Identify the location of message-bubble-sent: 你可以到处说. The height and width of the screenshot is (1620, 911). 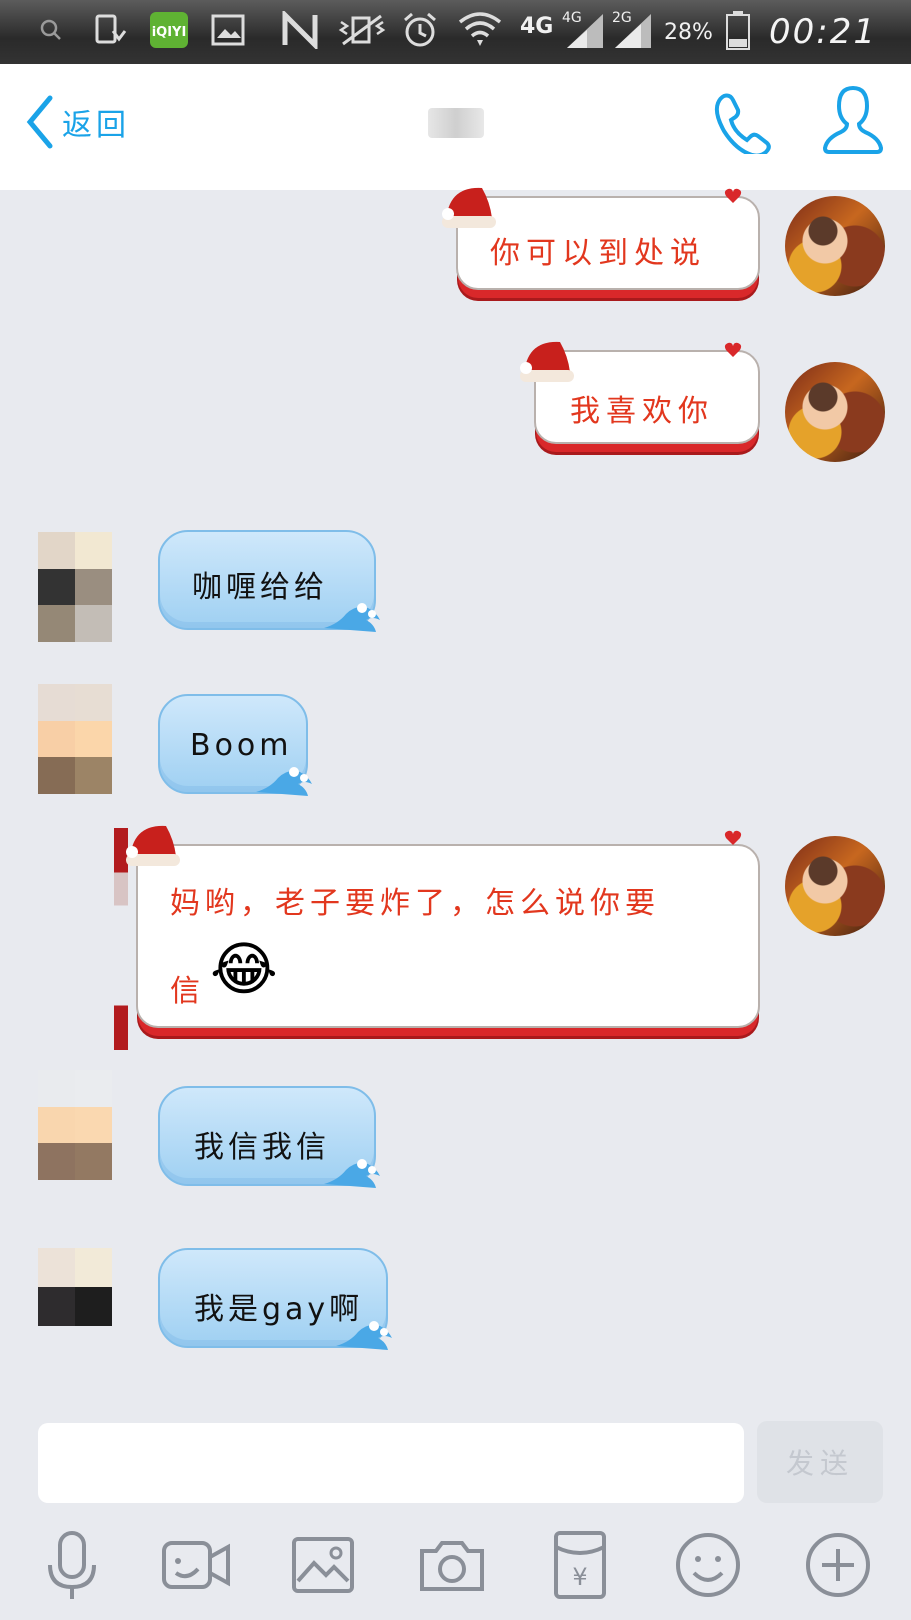
(603, 248).